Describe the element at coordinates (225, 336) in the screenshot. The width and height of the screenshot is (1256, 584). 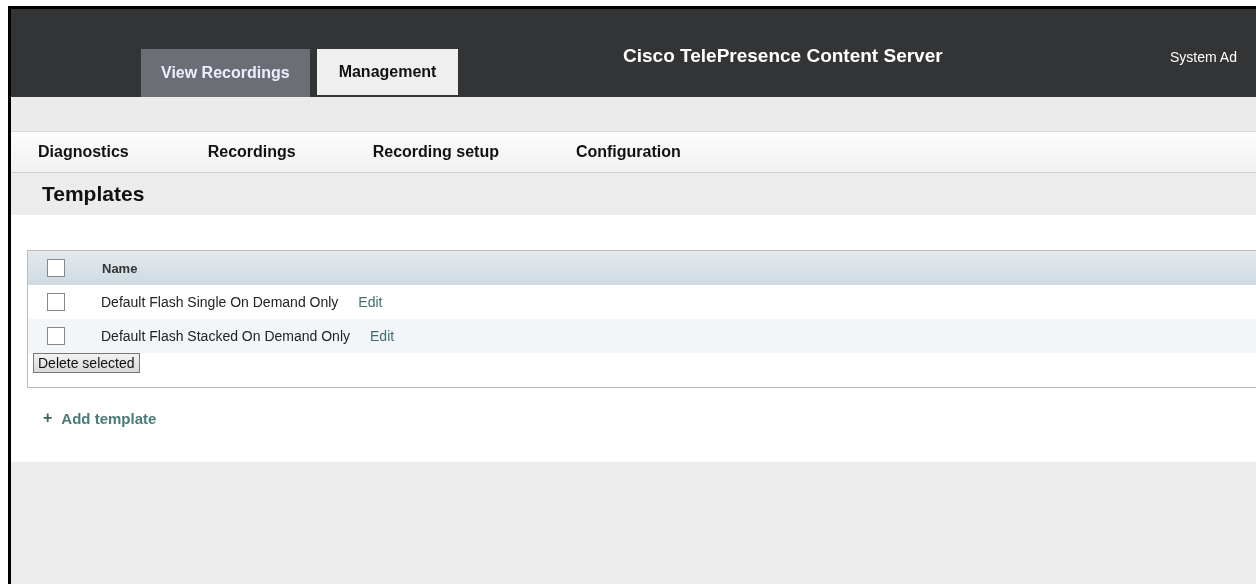
I see `table-cell: Default Flash Stacked On Demand Only` at that location.